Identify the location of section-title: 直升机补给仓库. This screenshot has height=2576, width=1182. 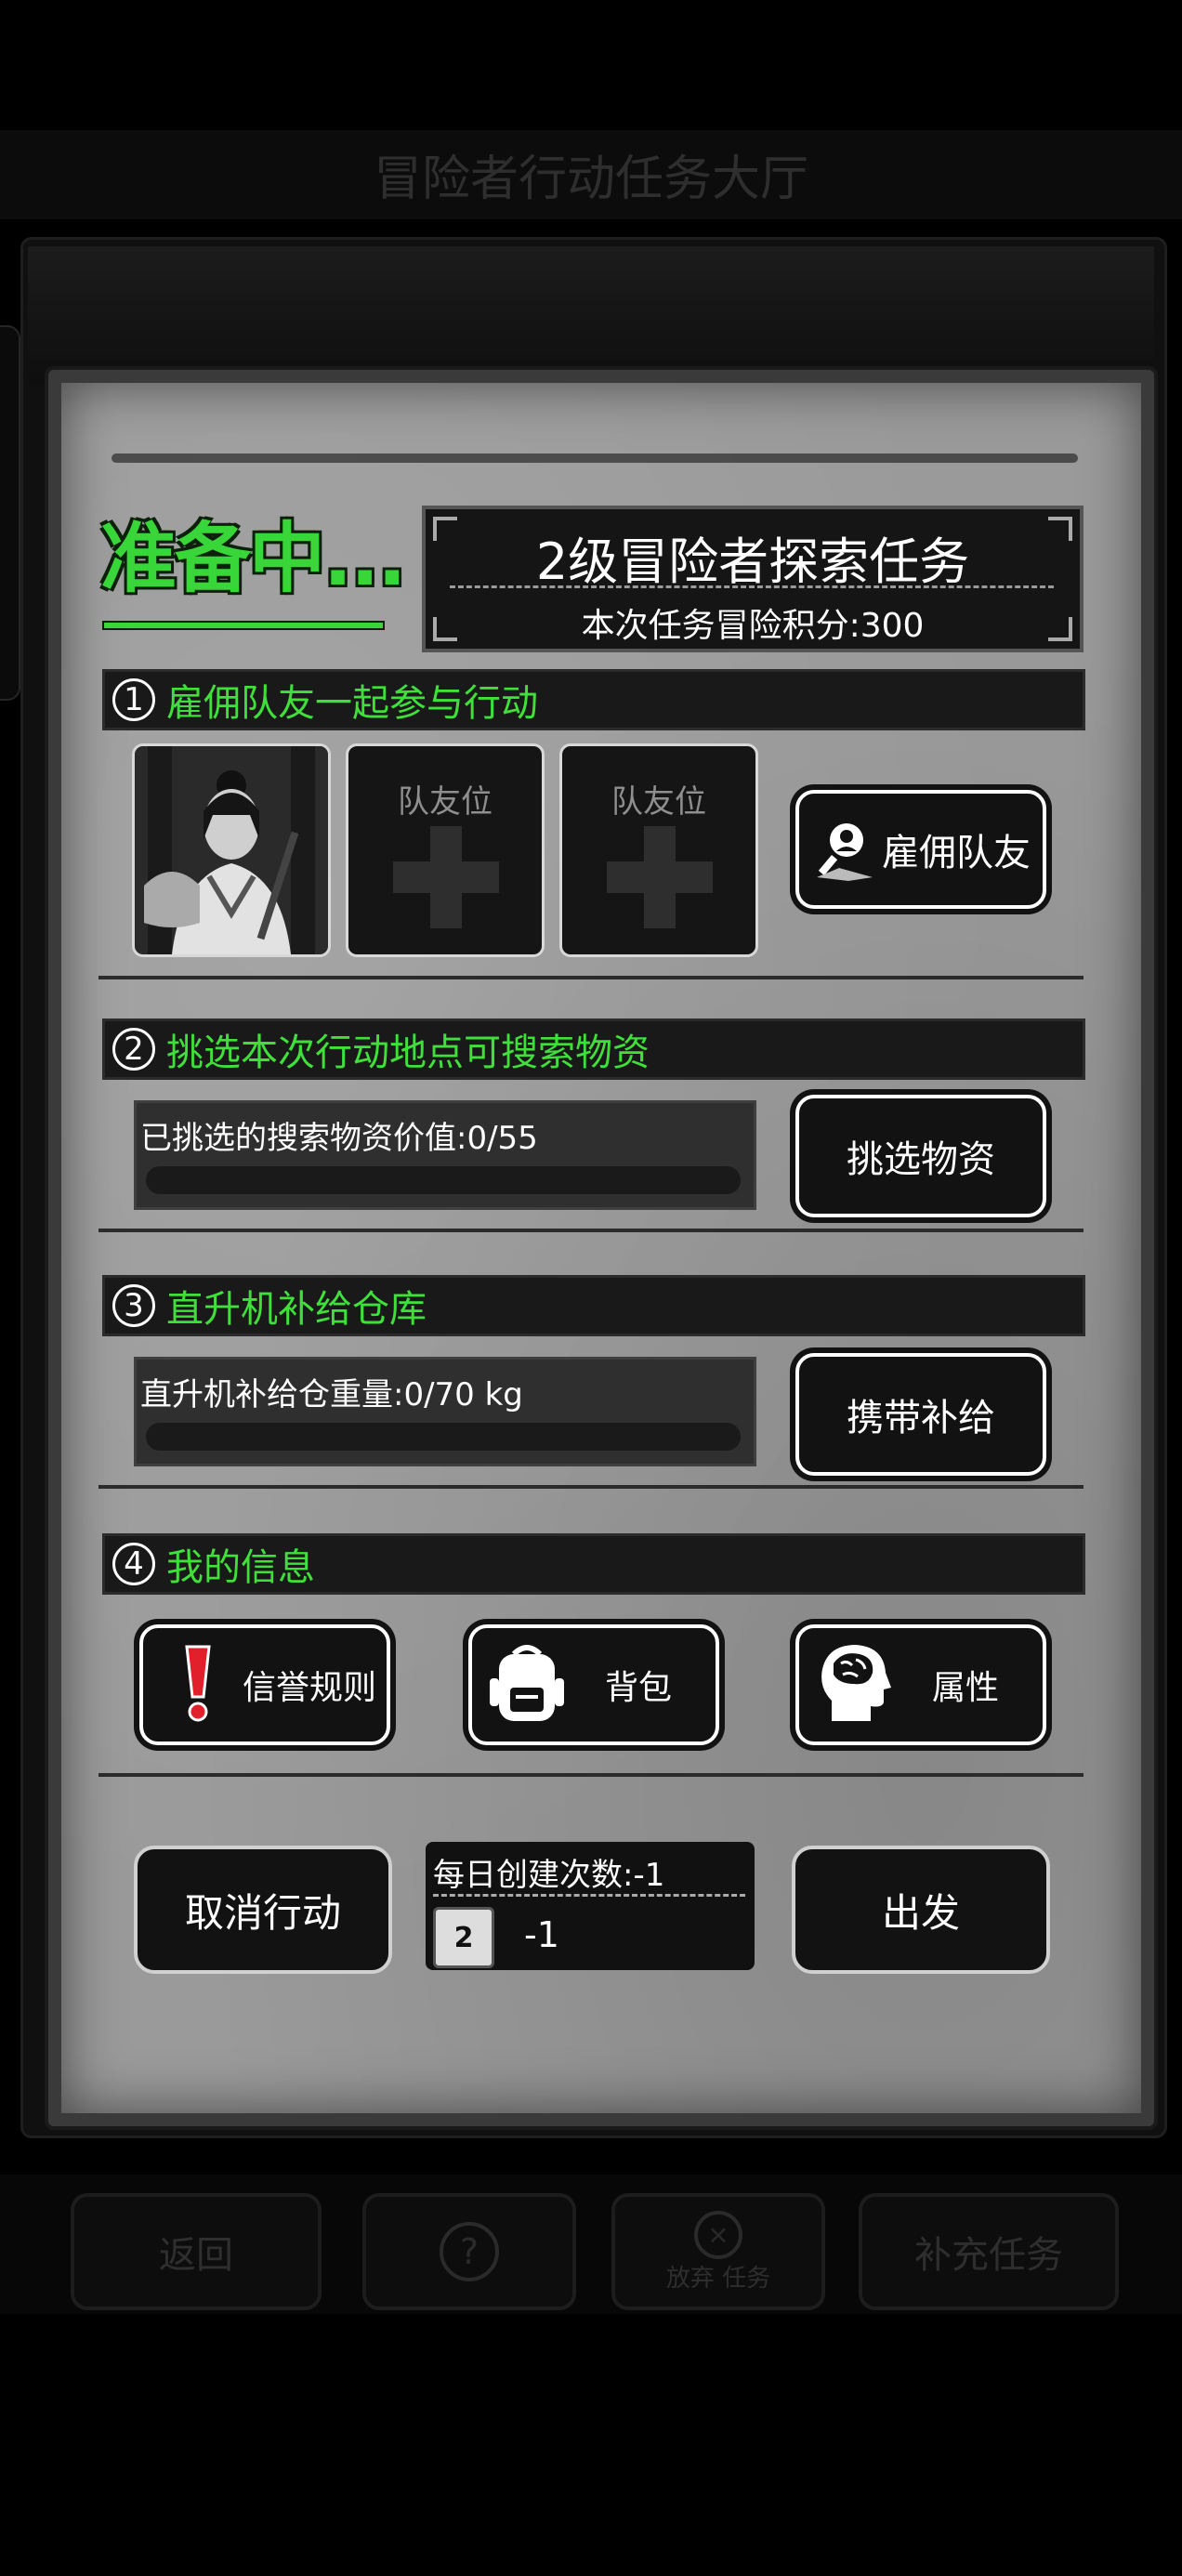
(296, 1309).